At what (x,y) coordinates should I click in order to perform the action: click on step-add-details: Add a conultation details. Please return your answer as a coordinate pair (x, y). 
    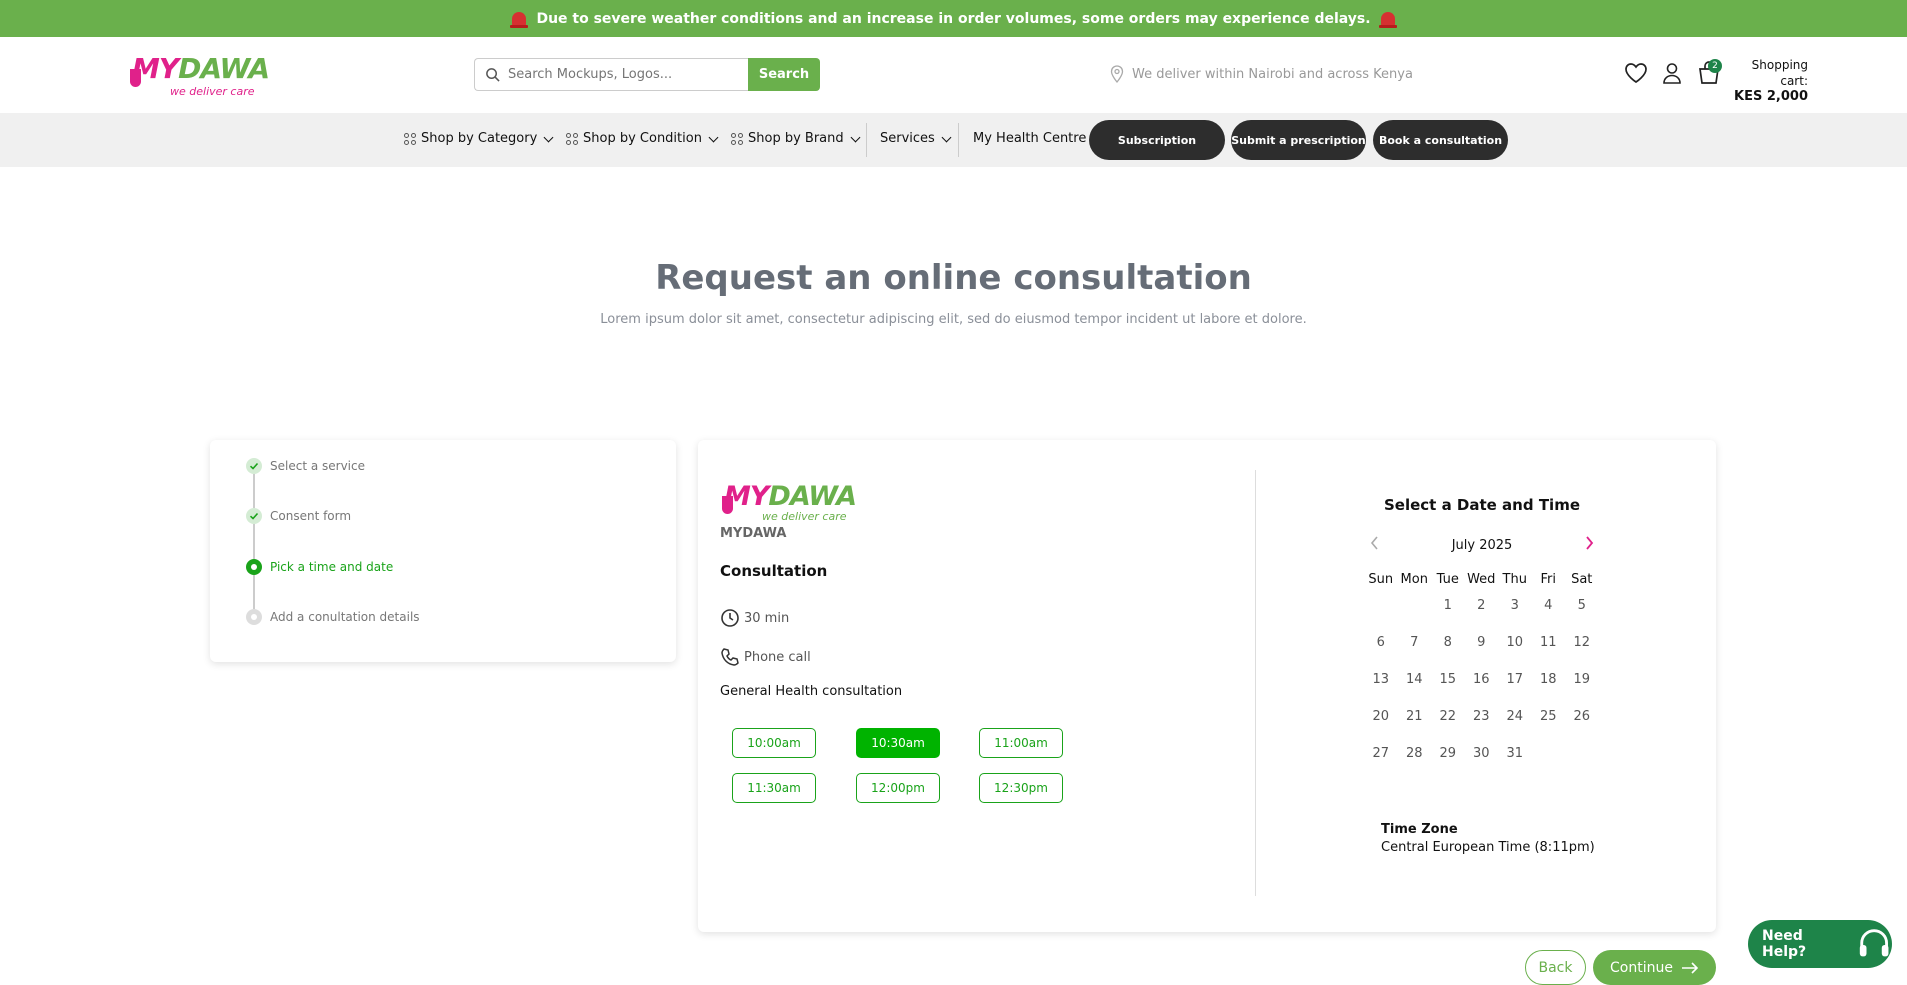
    Looking at the image, I should click on (333, 617).